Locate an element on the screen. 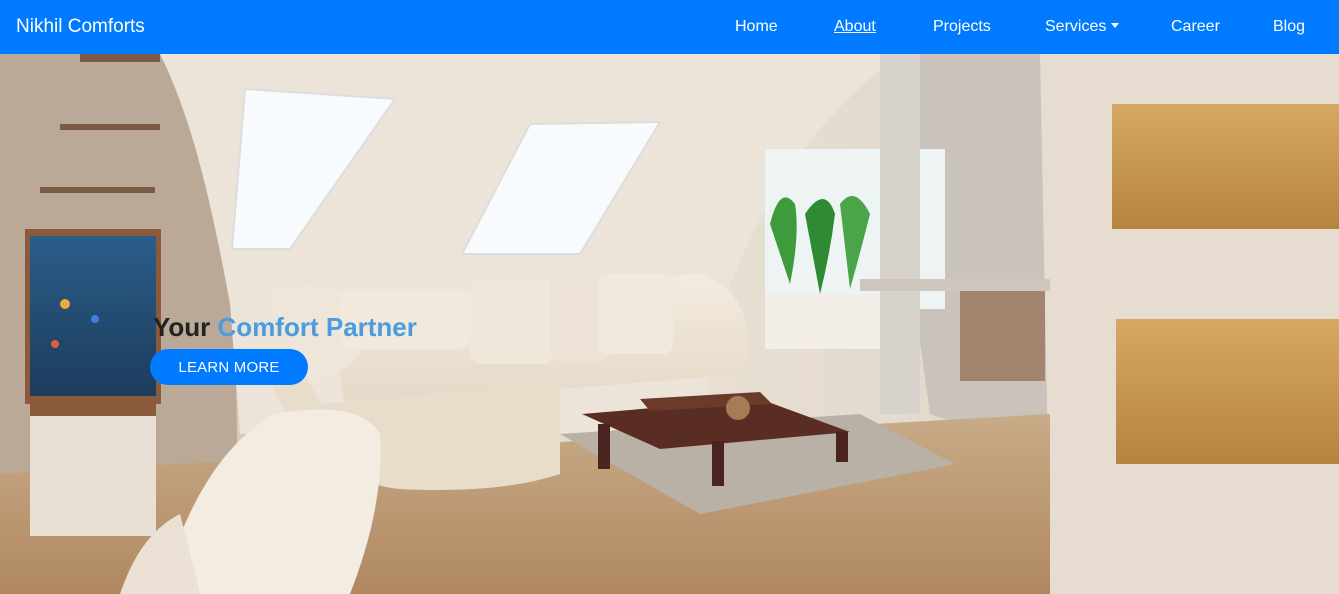 The width and height of the screenshot is (1339, 594). nav-blog: Blog is located at coordinates (1289, 27).